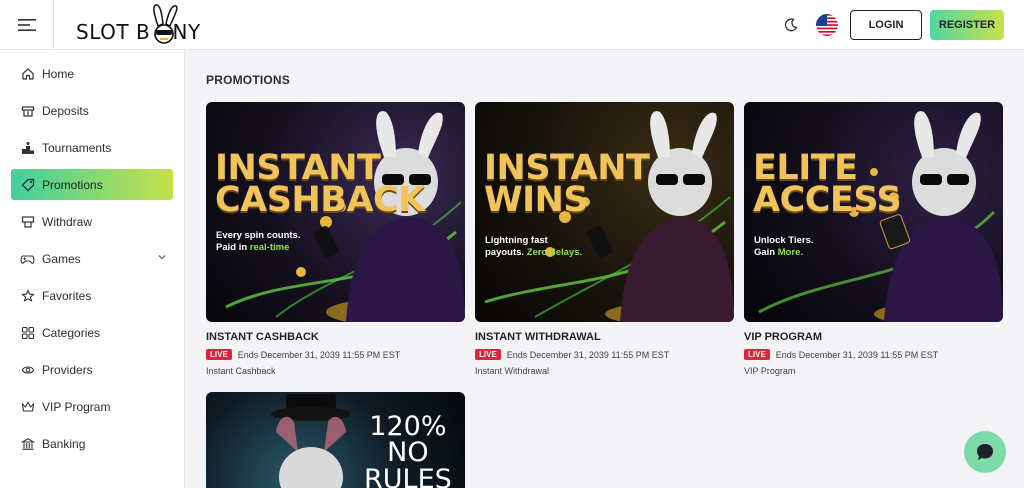 This screenshot has height=488, width=1024. What do you see at coordinates (67, 369) in the screenshot?
I see `sidebar-item-label: Providers` at bounding box center [67, 369].